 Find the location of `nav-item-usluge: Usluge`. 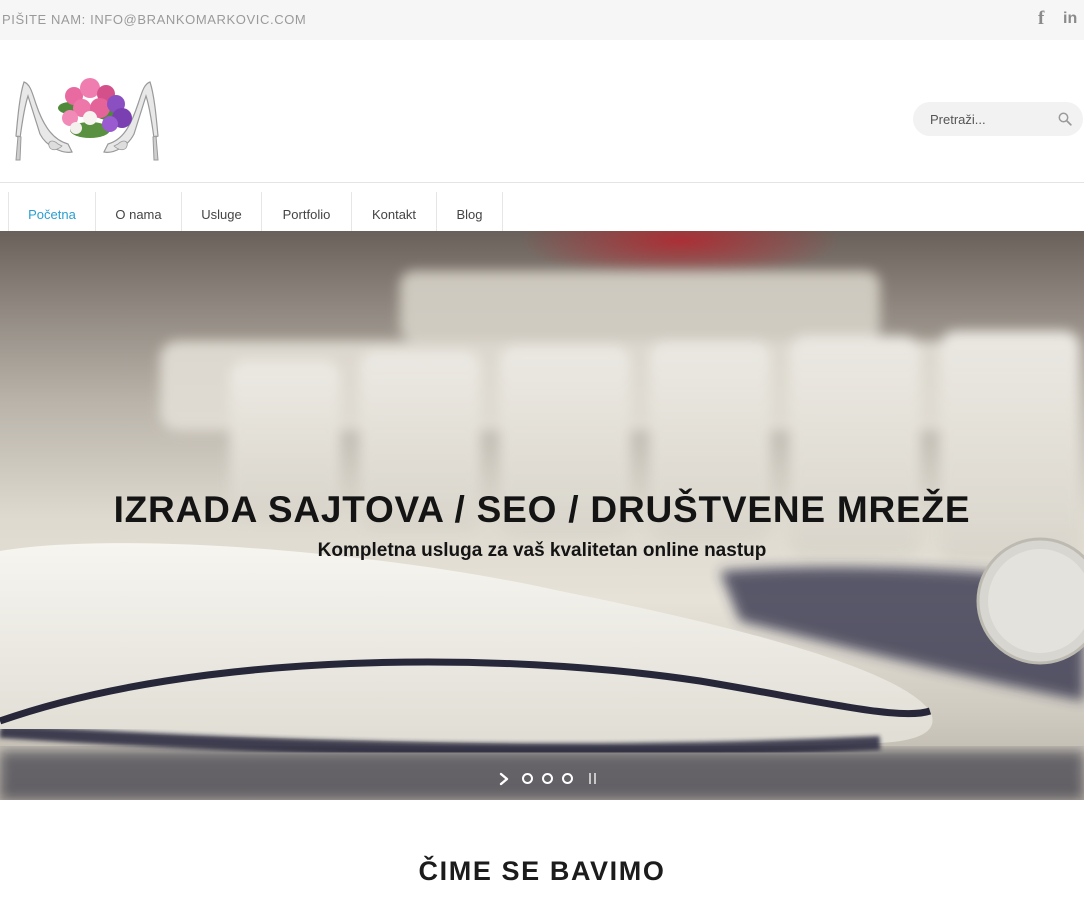

nav-item-usluge: Usluge is located at coordinates (221, 211).